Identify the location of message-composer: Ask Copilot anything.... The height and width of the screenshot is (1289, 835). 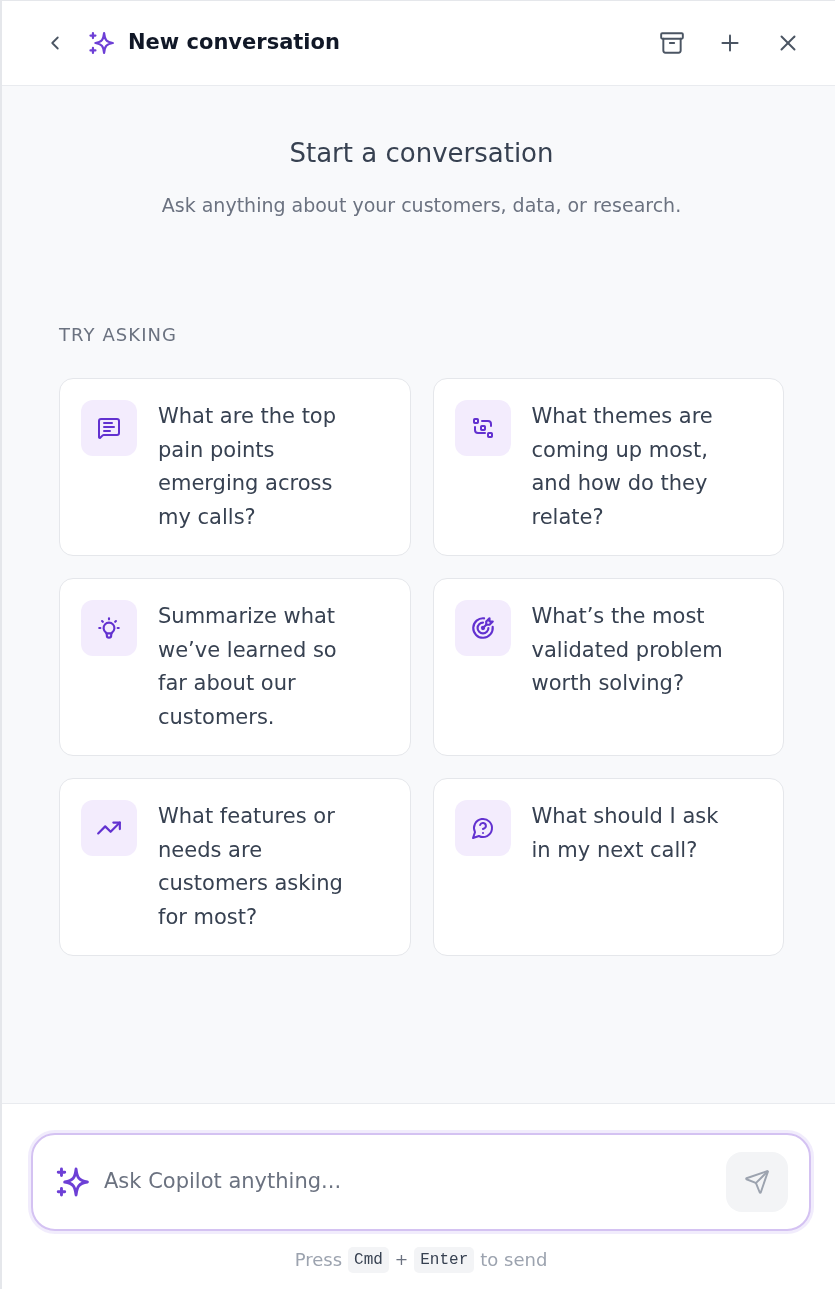
(421, 1182).